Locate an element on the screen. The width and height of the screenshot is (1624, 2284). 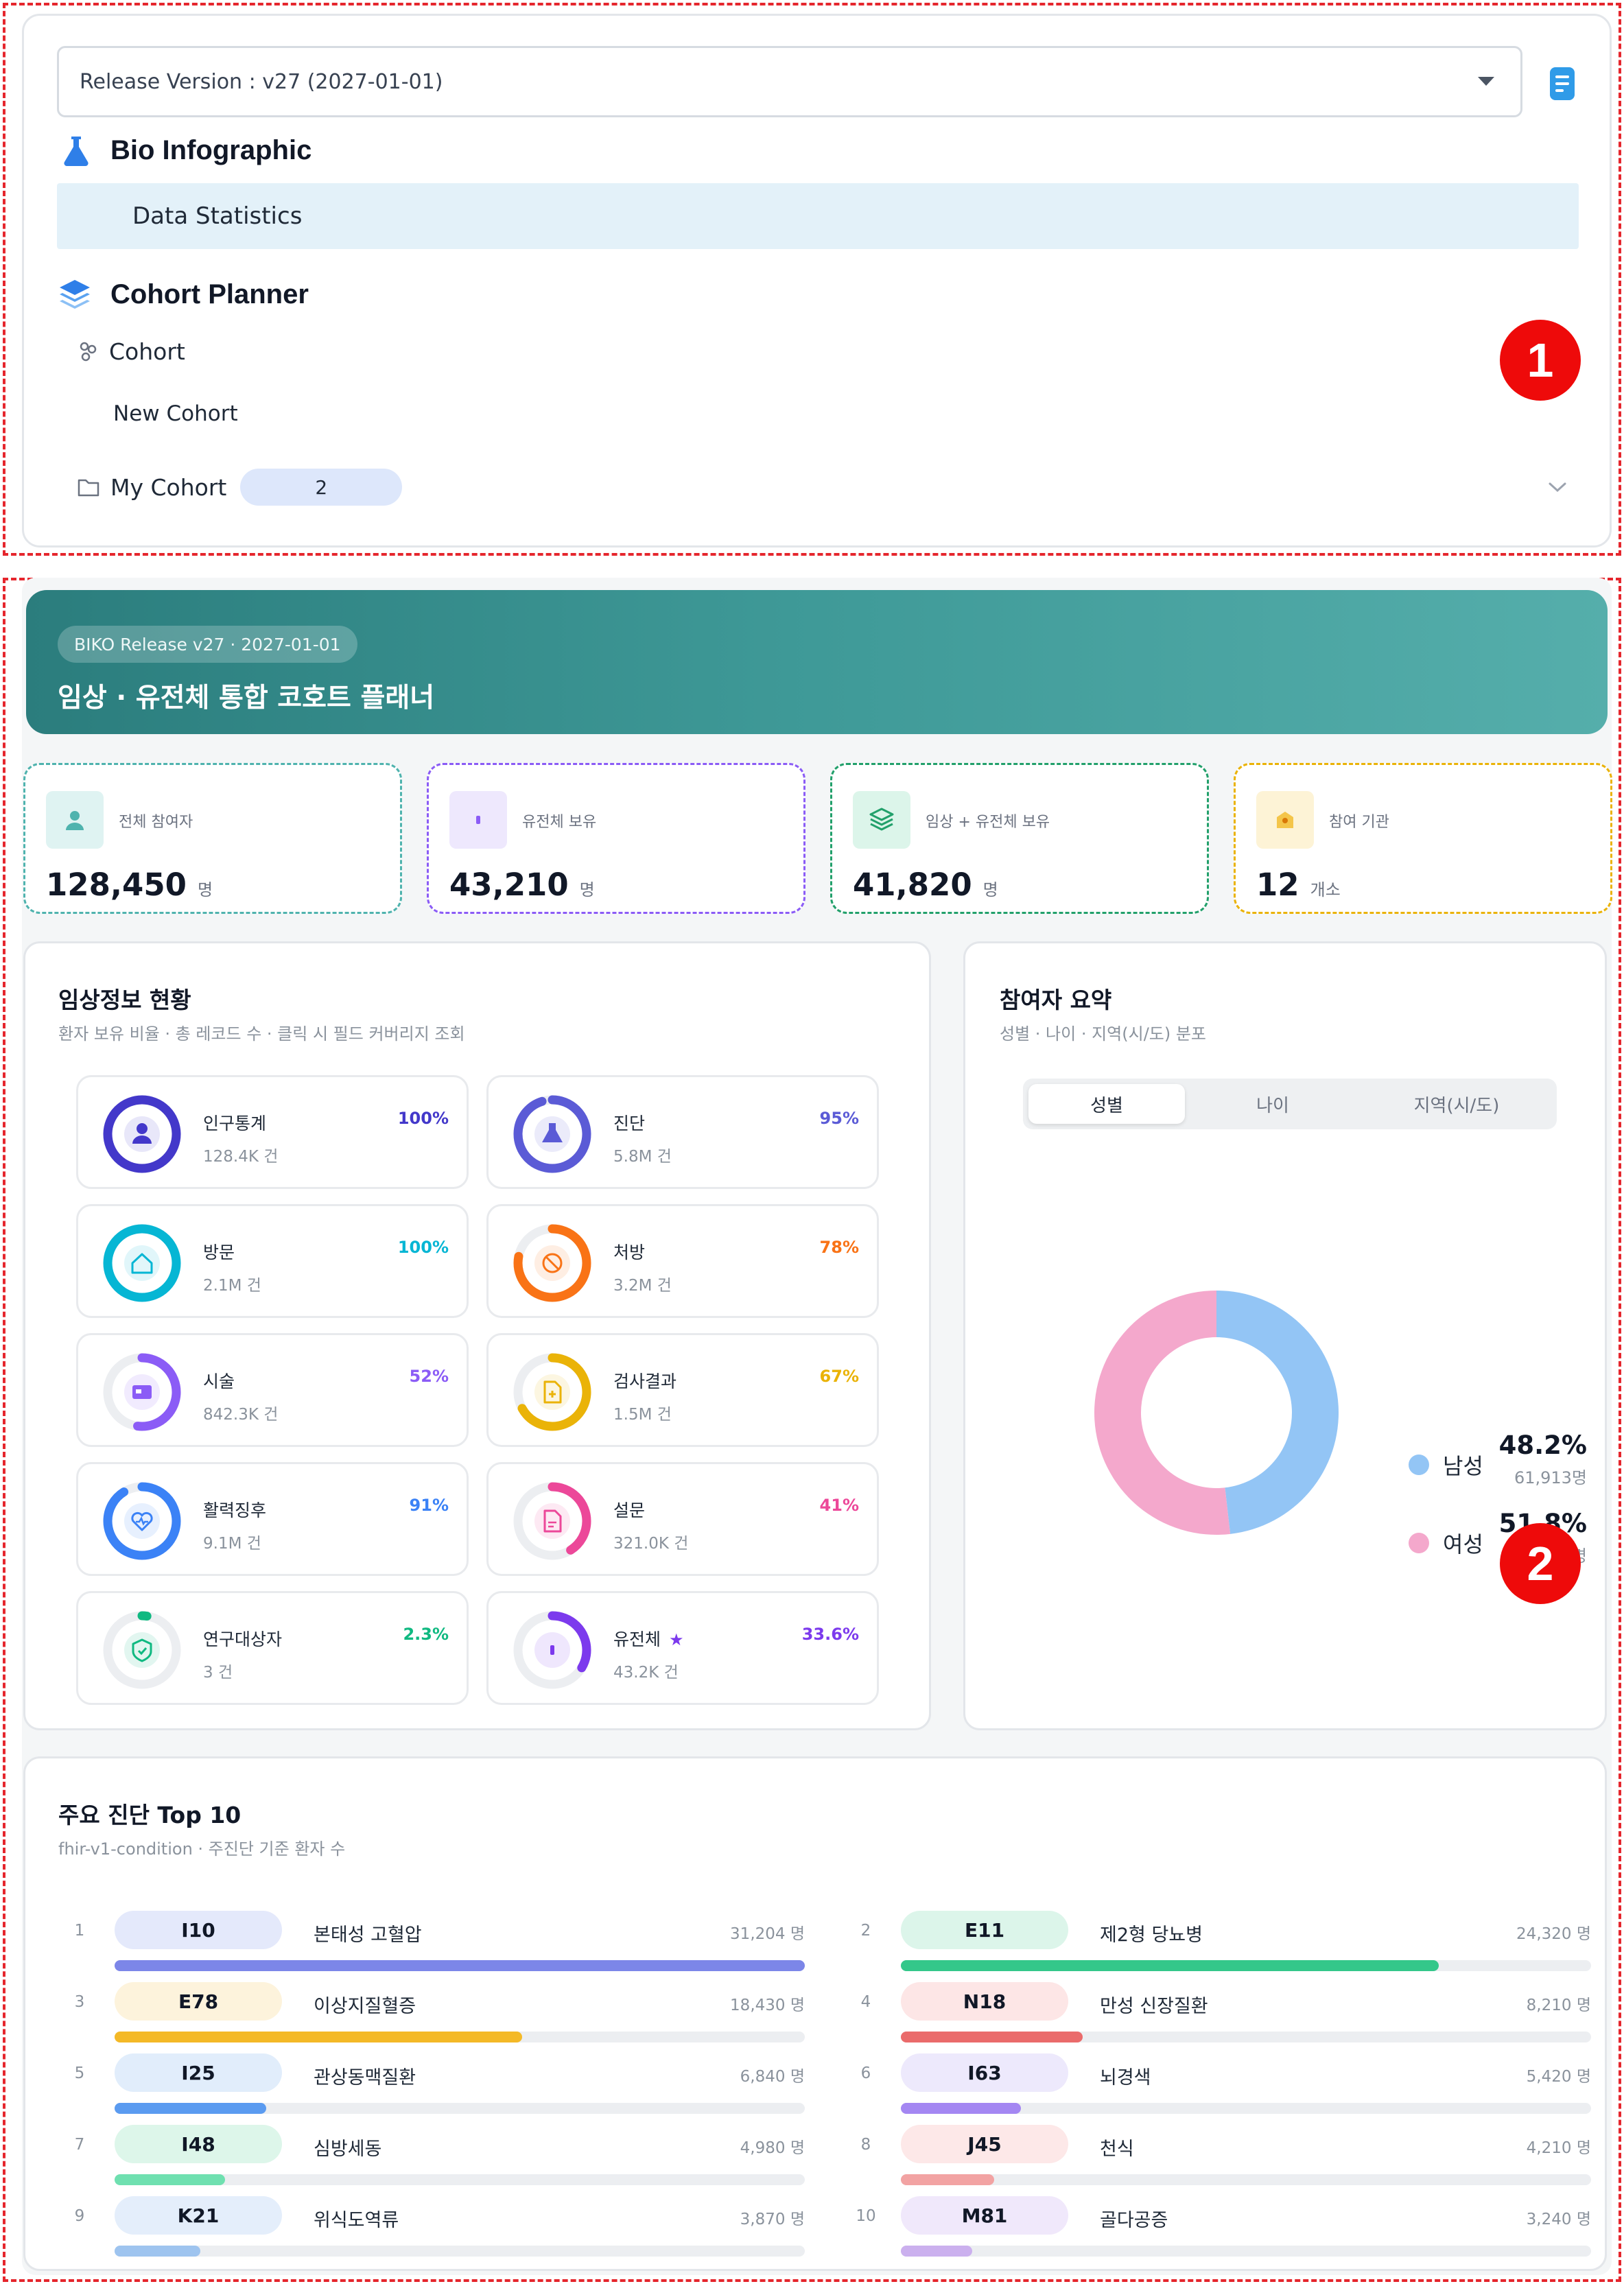
heart-pulse-icon is located at coordinates (142, 1521).